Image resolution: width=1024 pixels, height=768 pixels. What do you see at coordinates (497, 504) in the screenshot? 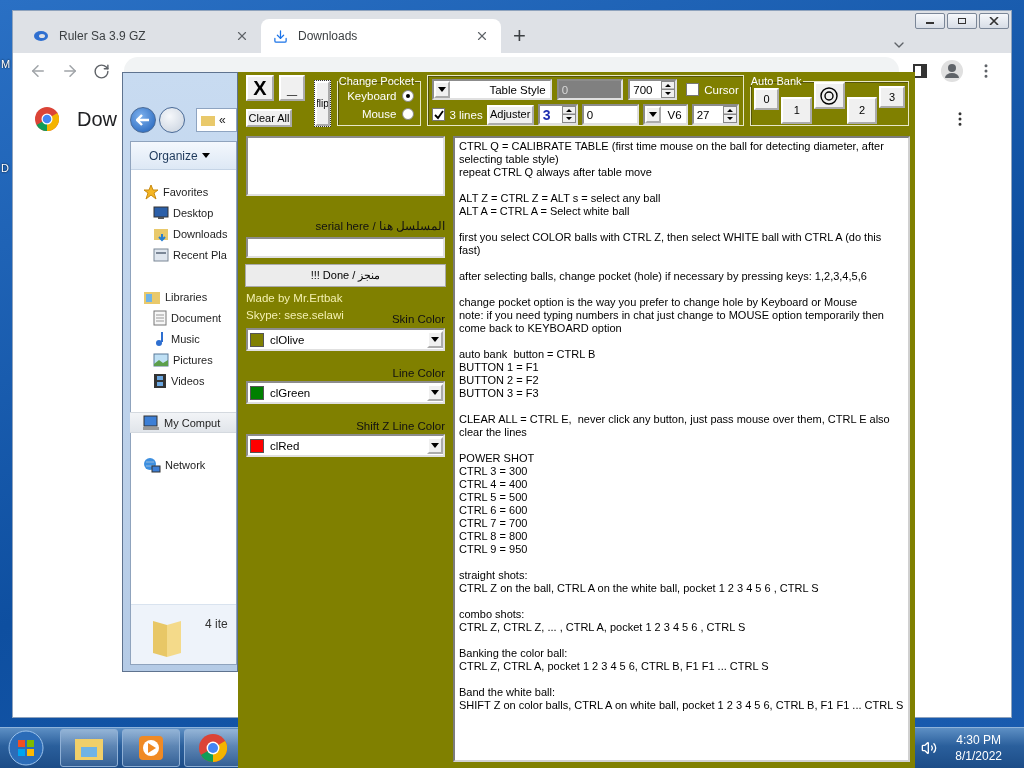
I see `help-paragraph: POWER SHOT CTRL 3 = 300 CTRL 4 = 400 CTRL 5 = 500 CTRL 6 = 600 CTRL 7 = 700 CTRL 8 = 800 CTRL 9 = 950` at bounding box center [497, 504].